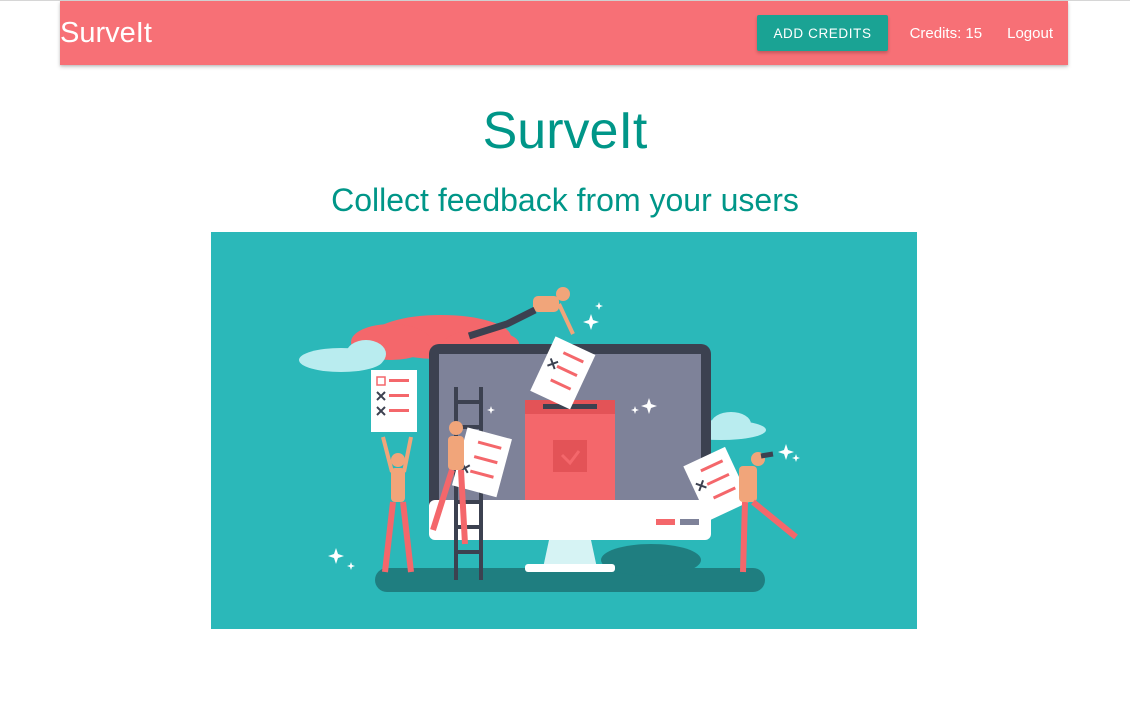 The height and width of the screenshot is (714, 1130). I want to click on credits-count: Credits: 15, so click(946, 33).